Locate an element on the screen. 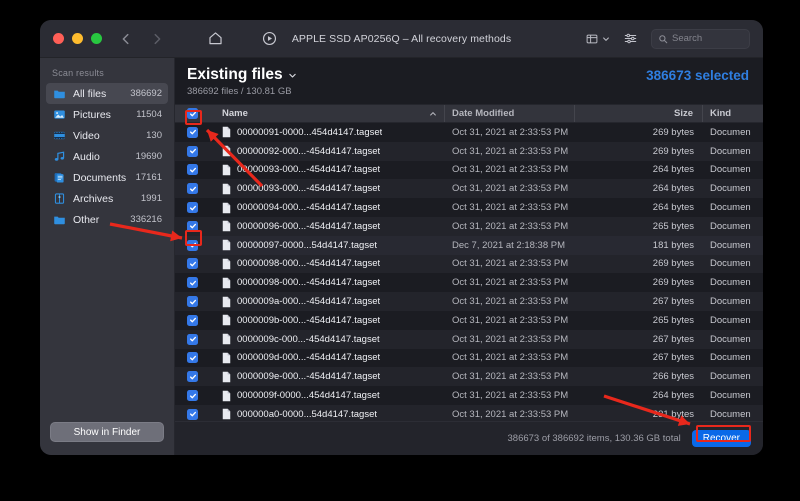 This screenshot has height=501, width=800. column-header-kind: Kind is located at coordinates (733, 113).